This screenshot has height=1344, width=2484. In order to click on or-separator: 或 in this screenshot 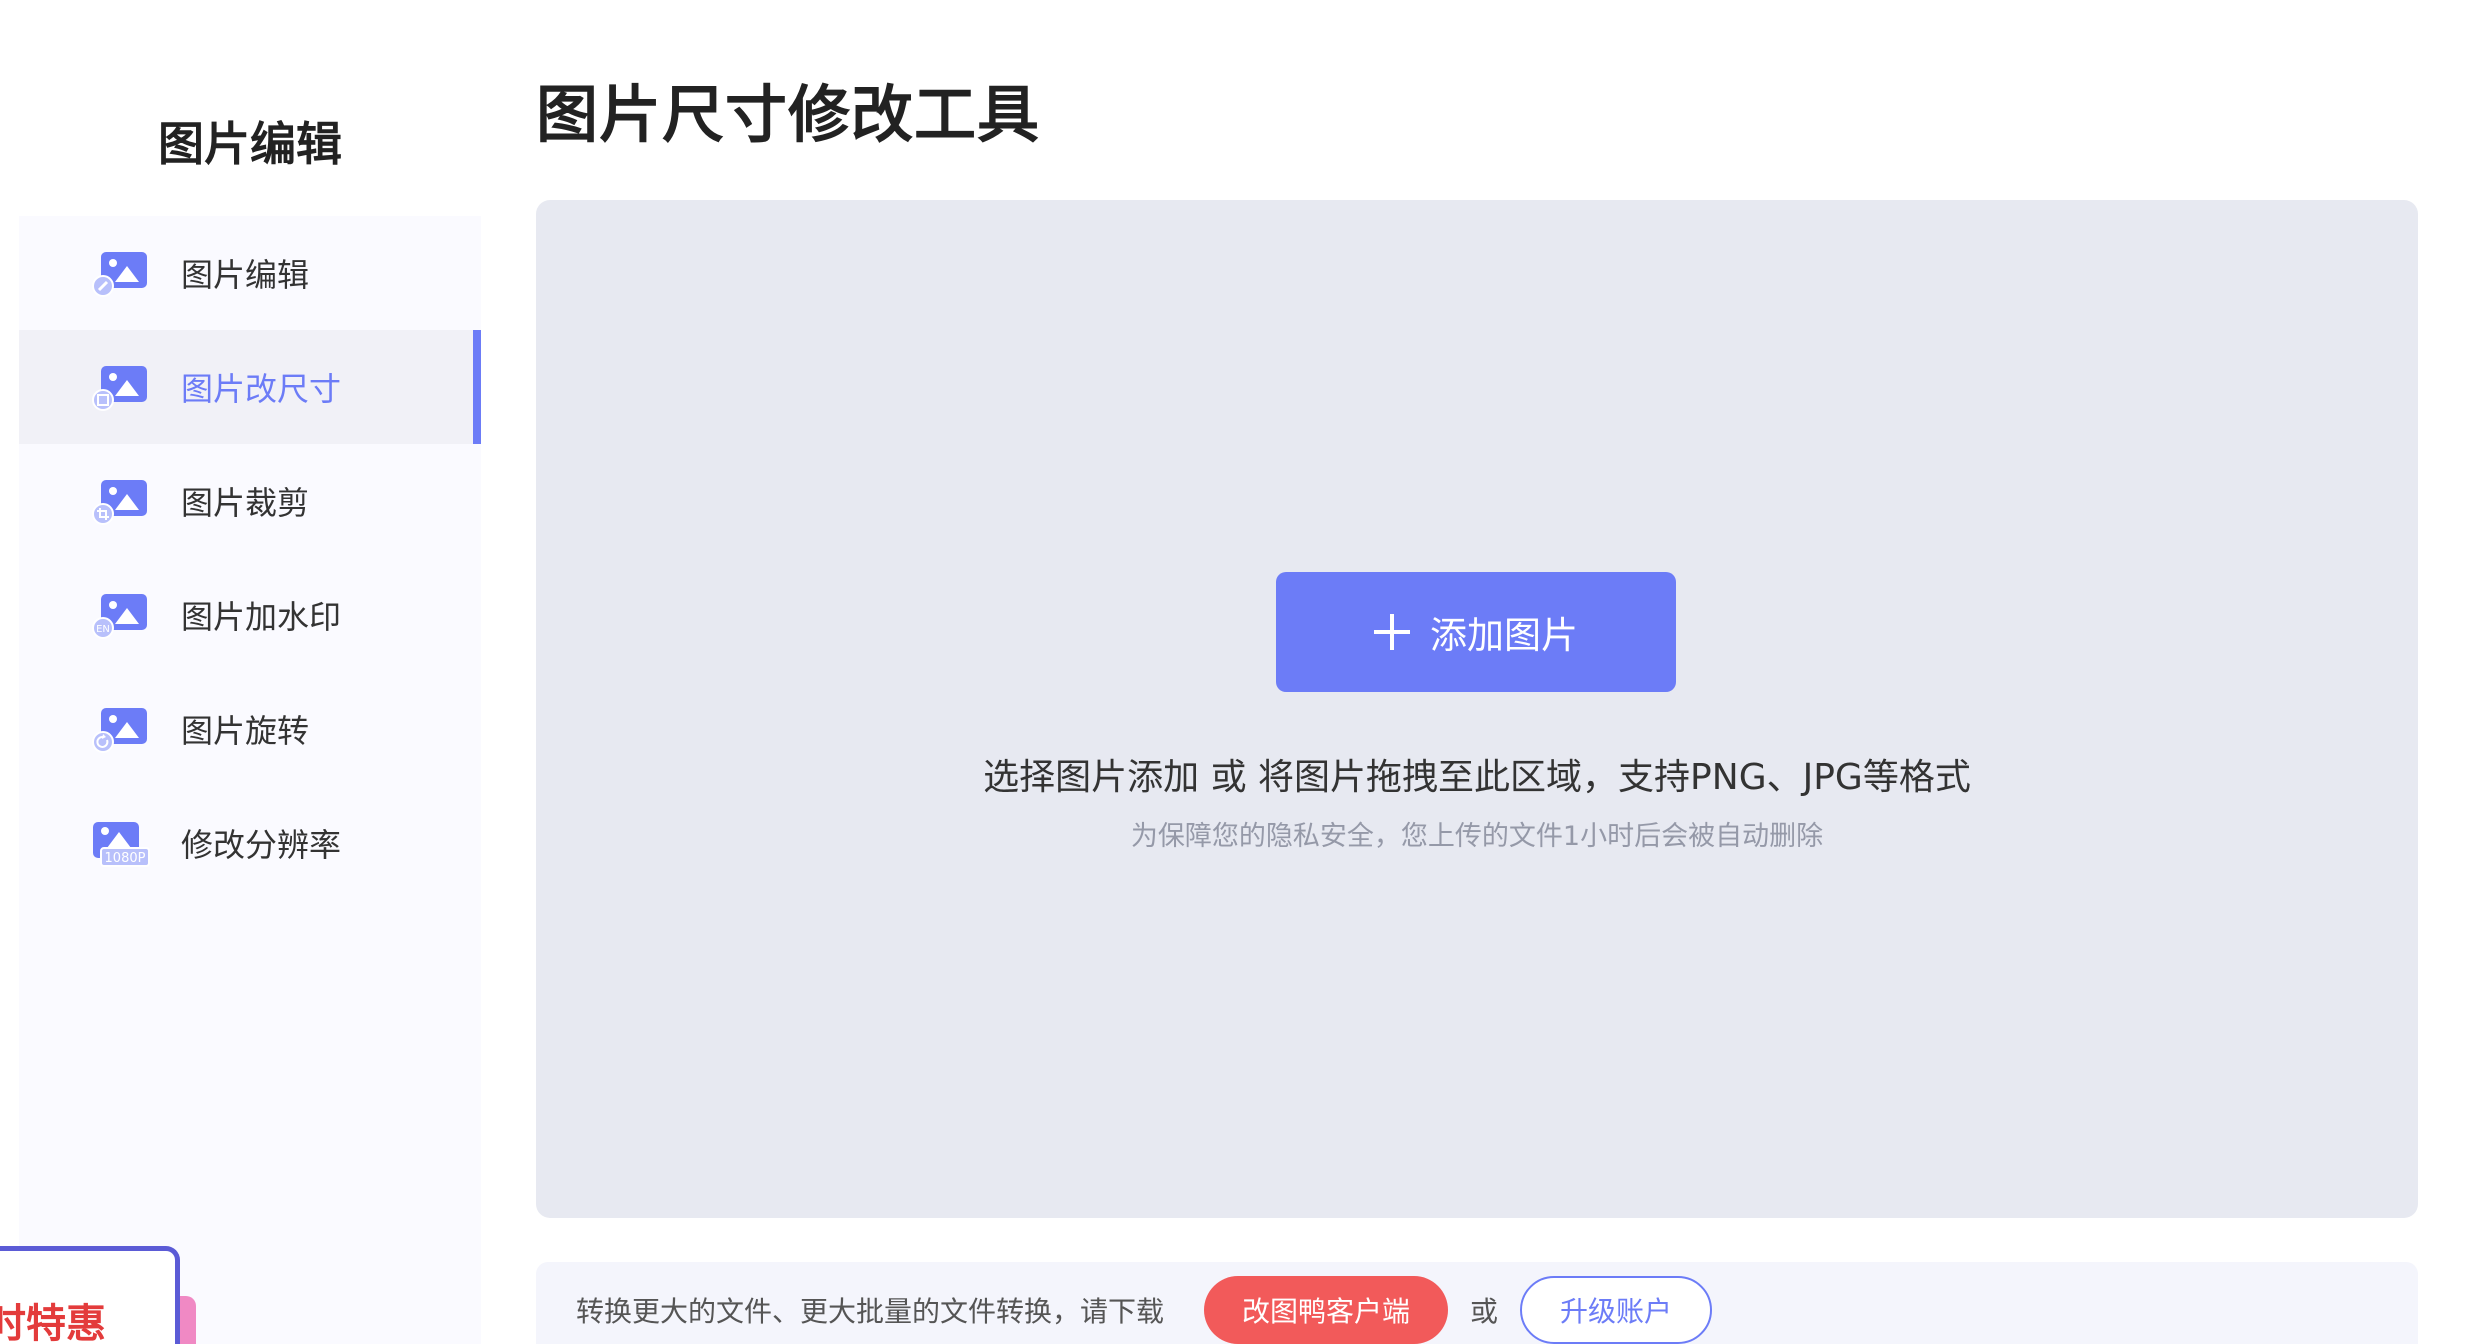, I will do `click(1484, 1311)`.